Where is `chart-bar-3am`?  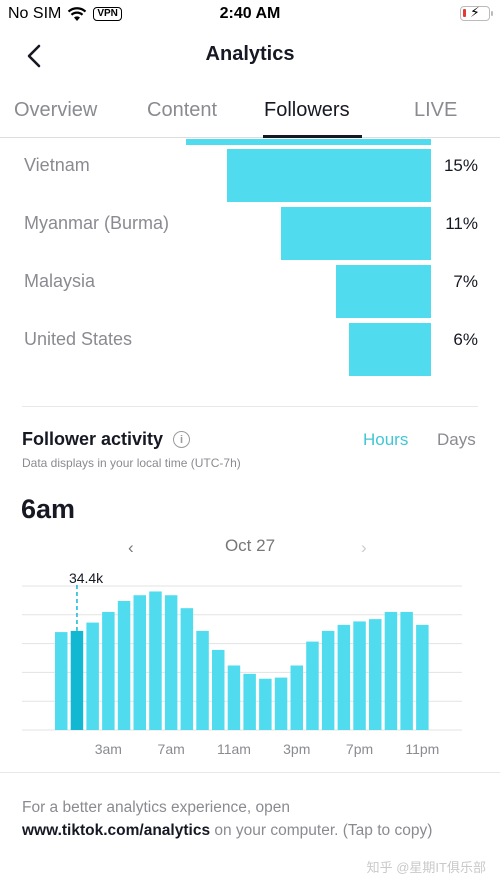 chart-bar-3am is located at coordinates (108, 670).